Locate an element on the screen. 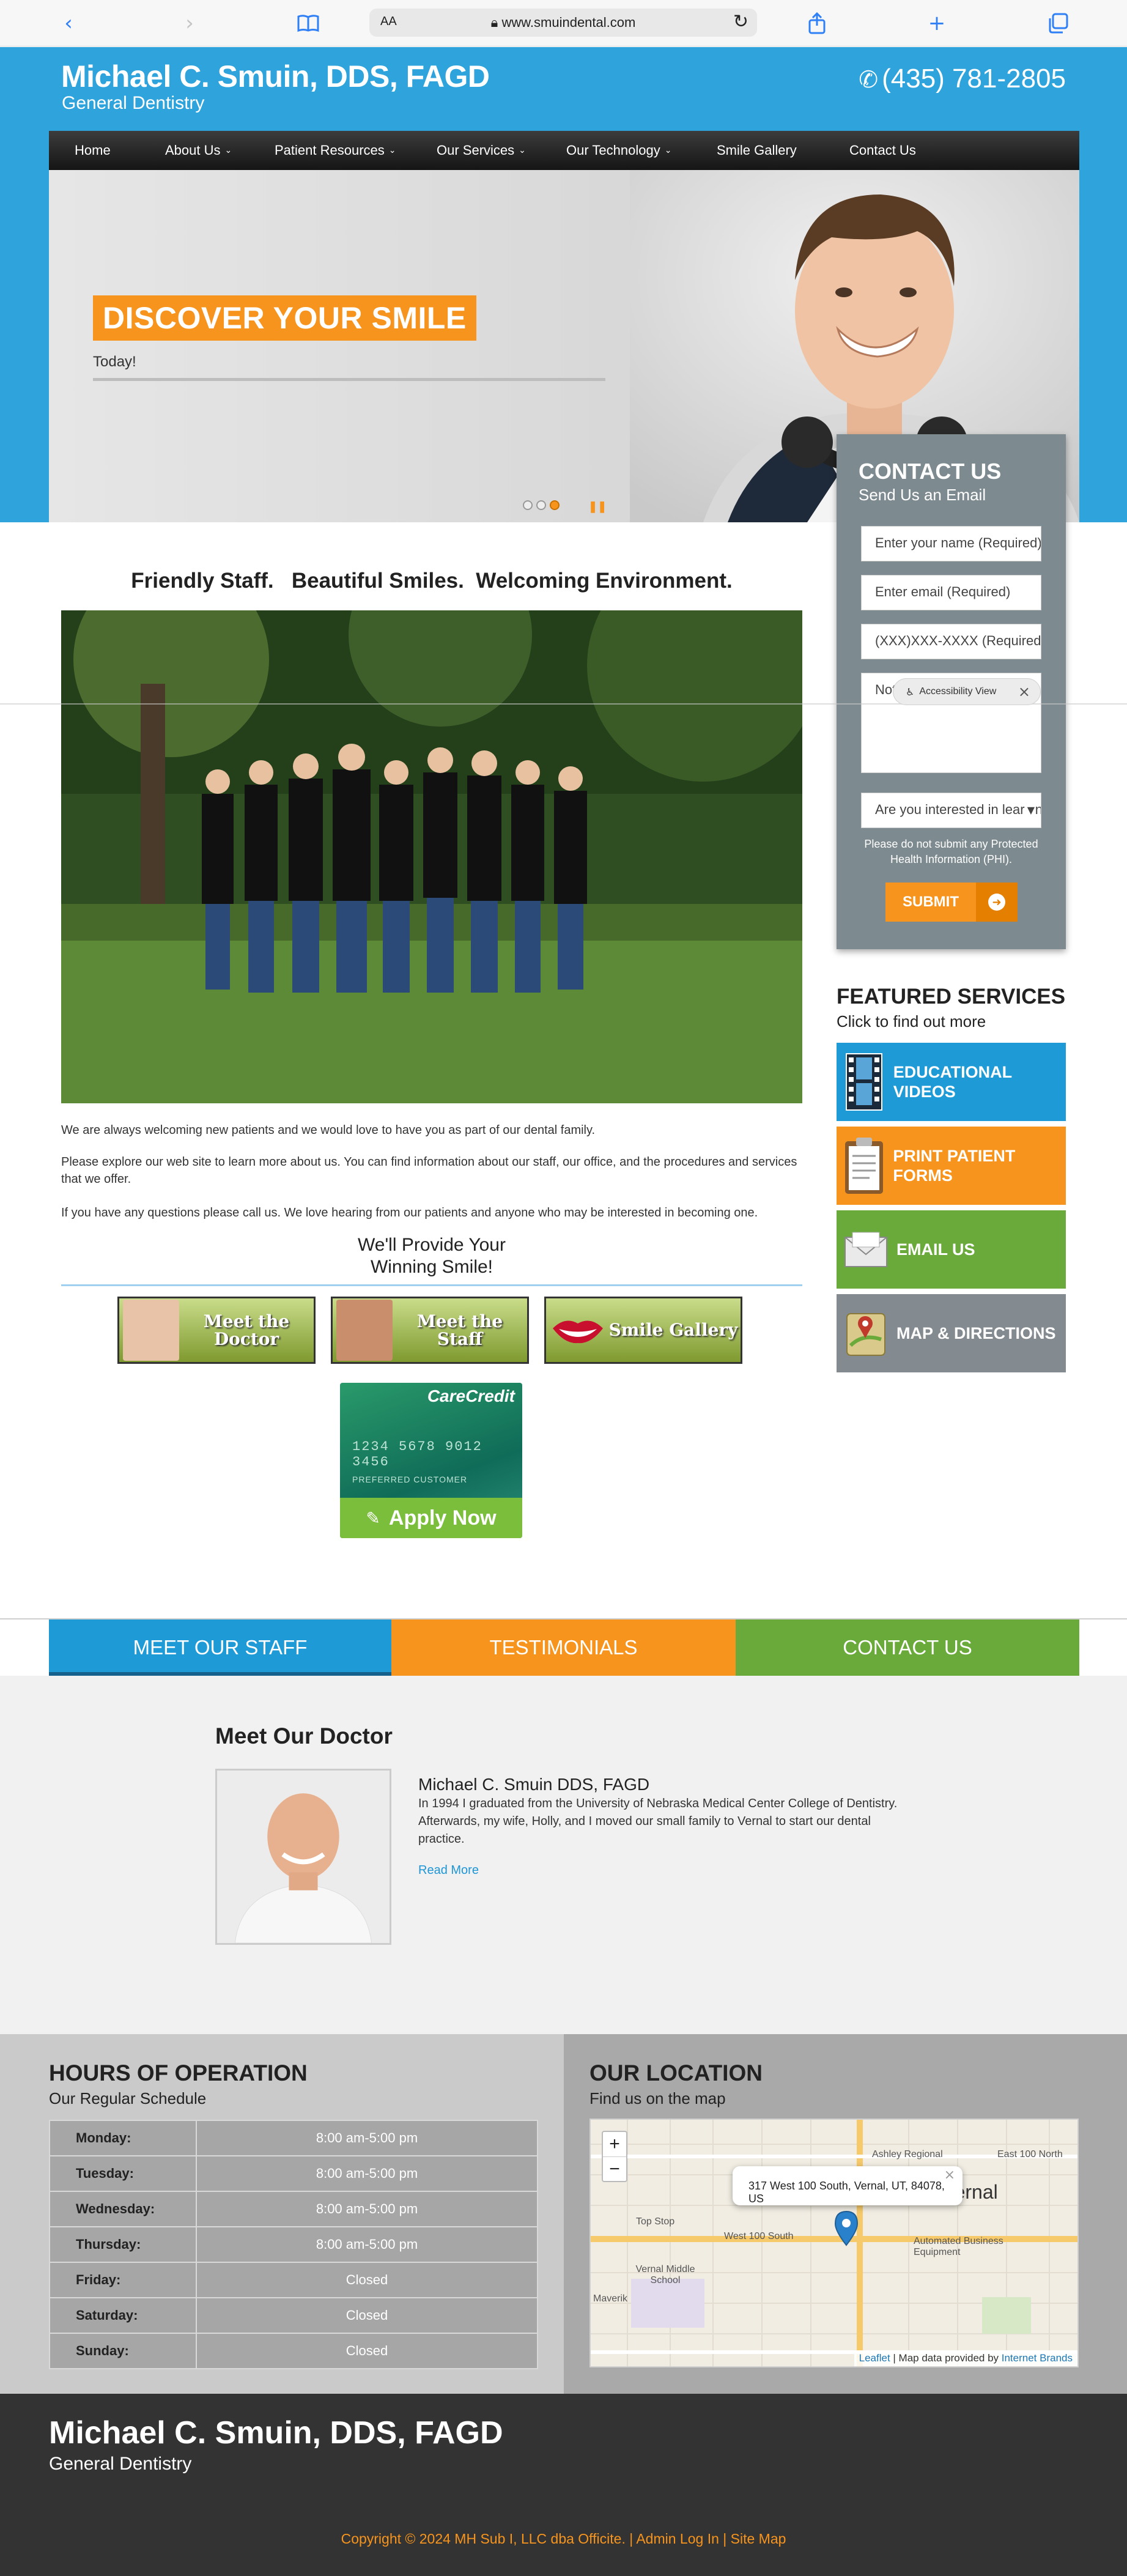  apply-now-button: ✎ Apply Now is located at coordinates (431, 1518).